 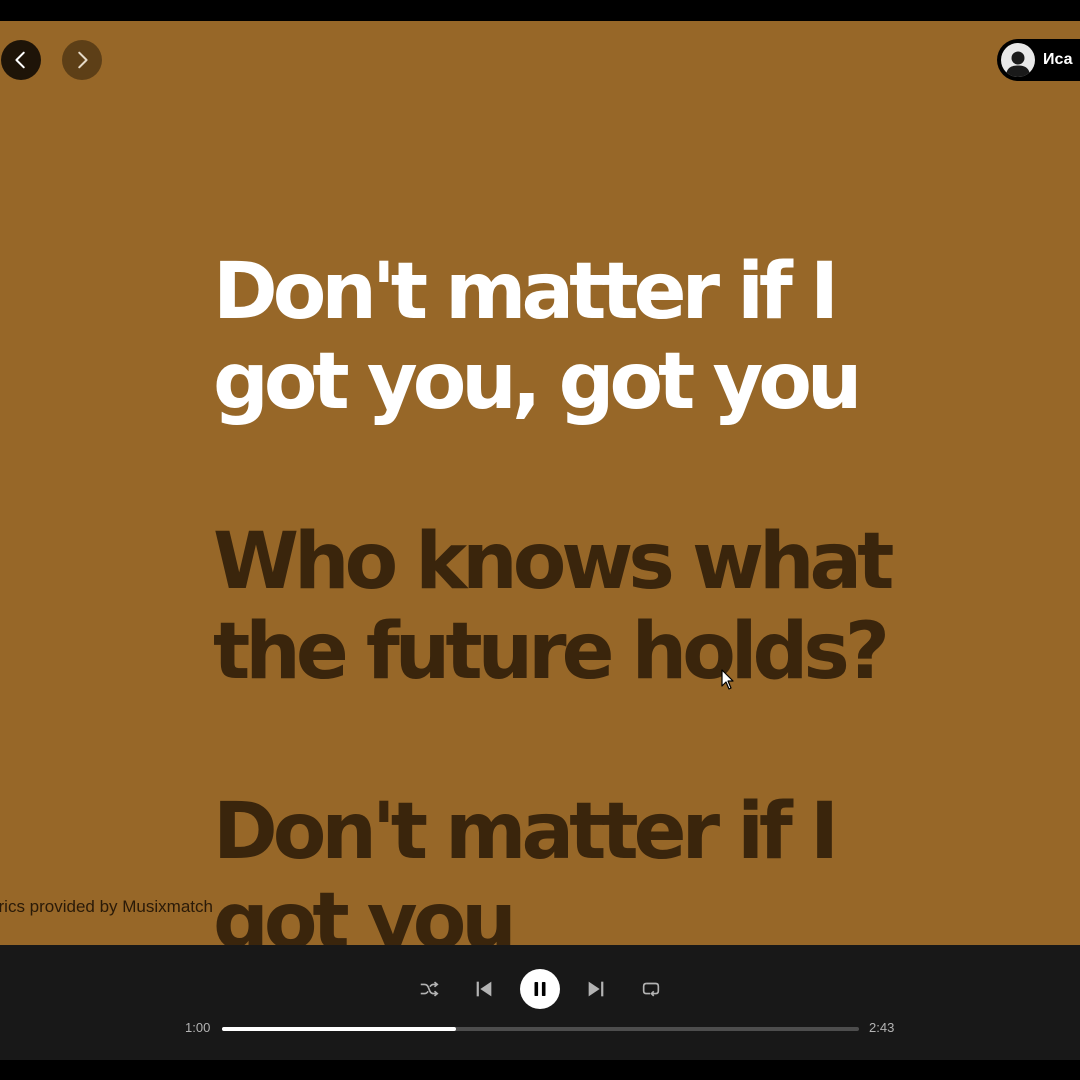 I want to click on forward-button, so click(x=82, y=60).